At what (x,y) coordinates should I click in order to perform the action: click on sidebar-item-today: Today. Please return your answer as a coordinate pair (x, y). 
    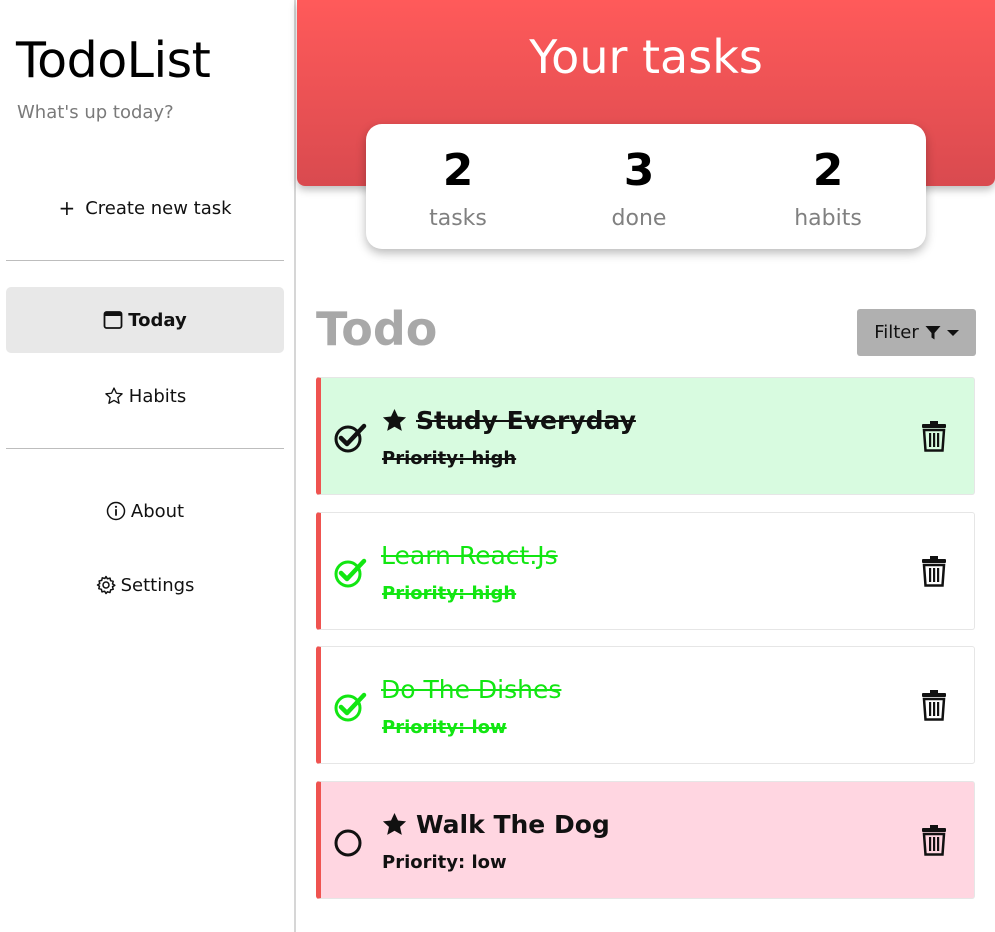
    Looking at the image, I should click on (145, 320).